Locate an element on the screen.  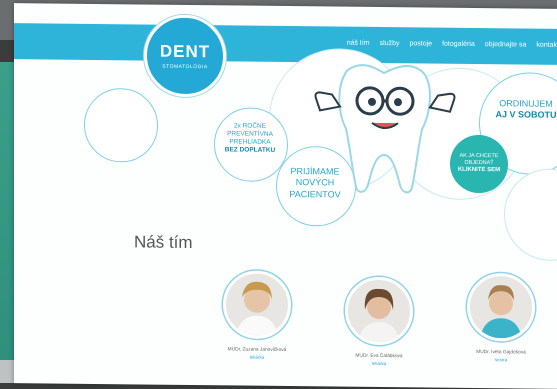
saturday-highlight: AJ V SOBOTU is located at coordinates (525, 114).